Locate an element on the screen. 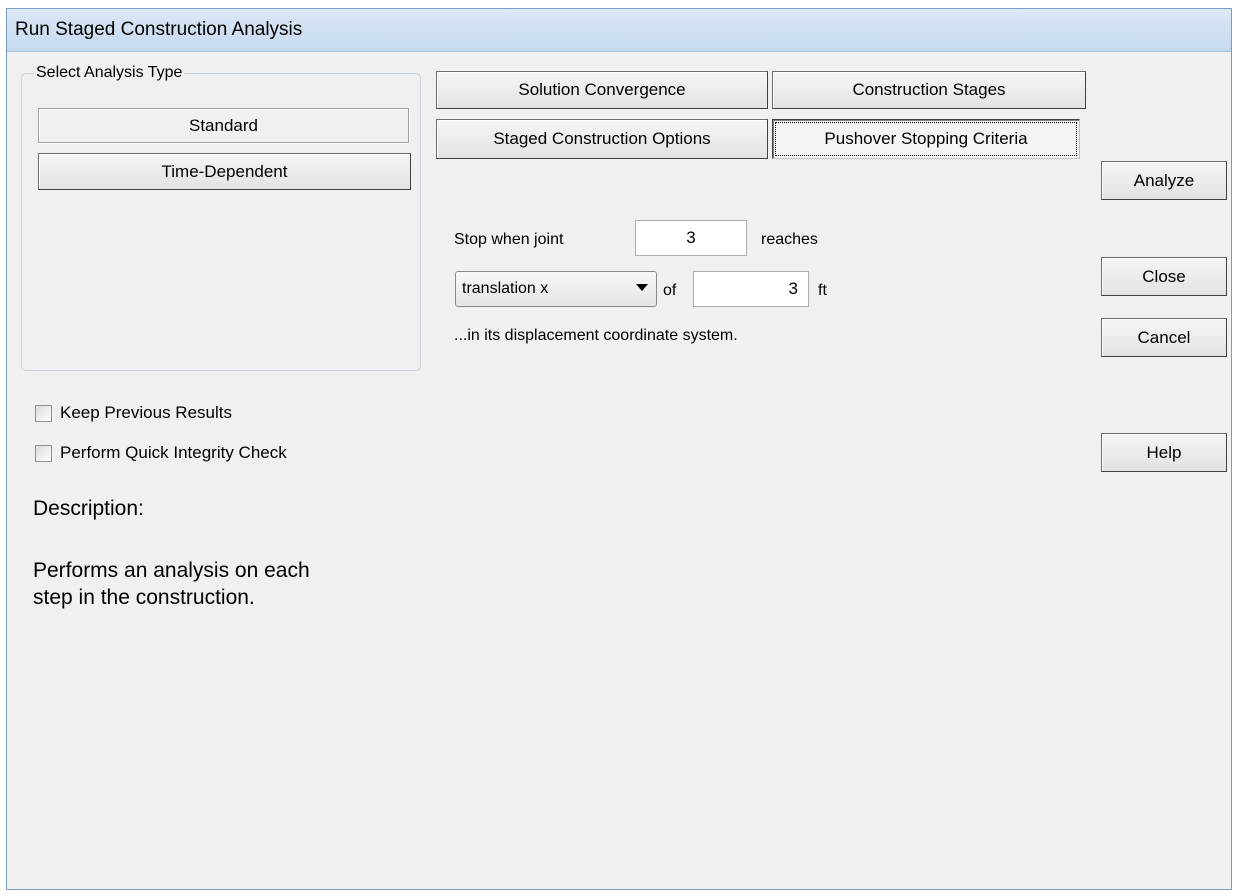  unit-label: ft is located at coordinates (822, 290).